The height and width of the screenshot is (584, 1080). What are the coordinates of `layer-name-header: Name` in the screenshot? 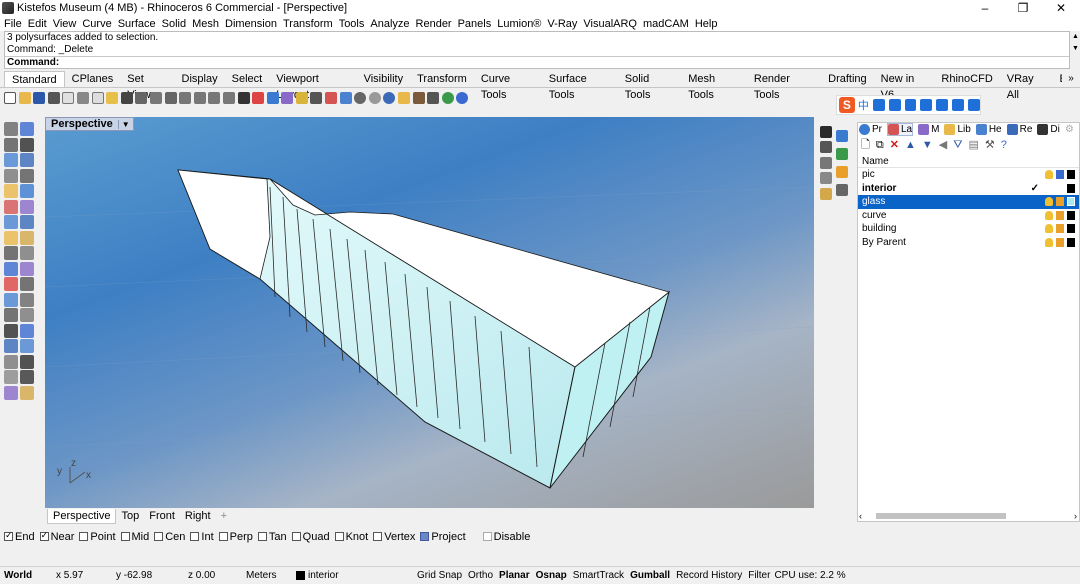 It's located at (968, 161).